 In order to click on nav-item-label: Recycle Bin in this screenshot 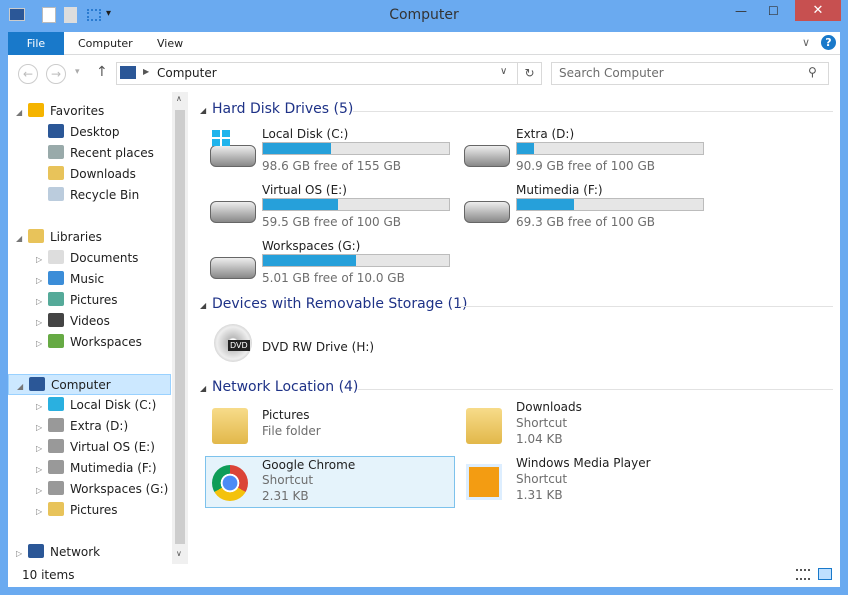, I will do `click(105, 195)`.